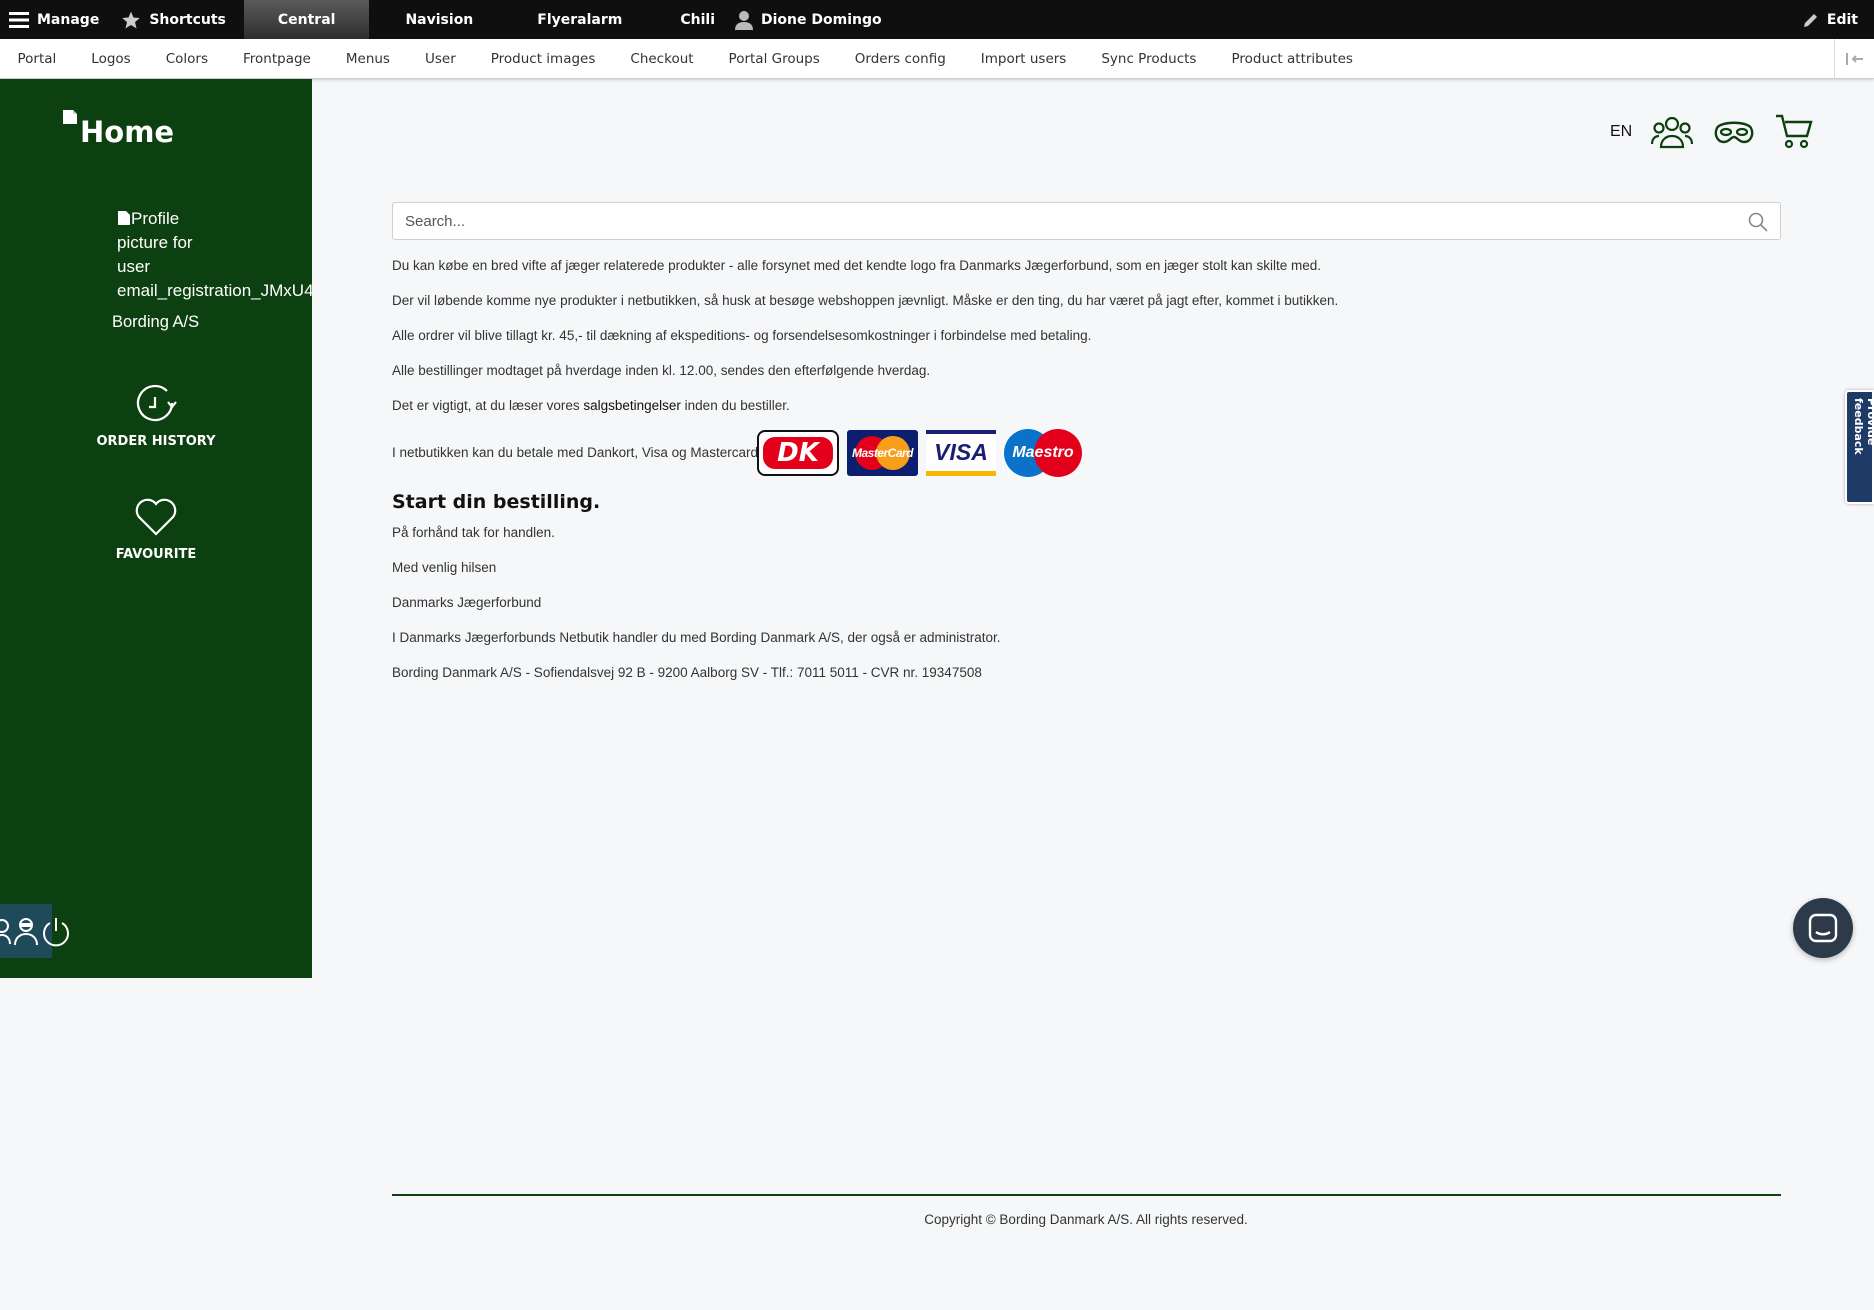 The height and width of the screenshot is (1310, 1874). Describe the element at coordinates (744, 20) in the screenshot. I see `user-icon` at that location.